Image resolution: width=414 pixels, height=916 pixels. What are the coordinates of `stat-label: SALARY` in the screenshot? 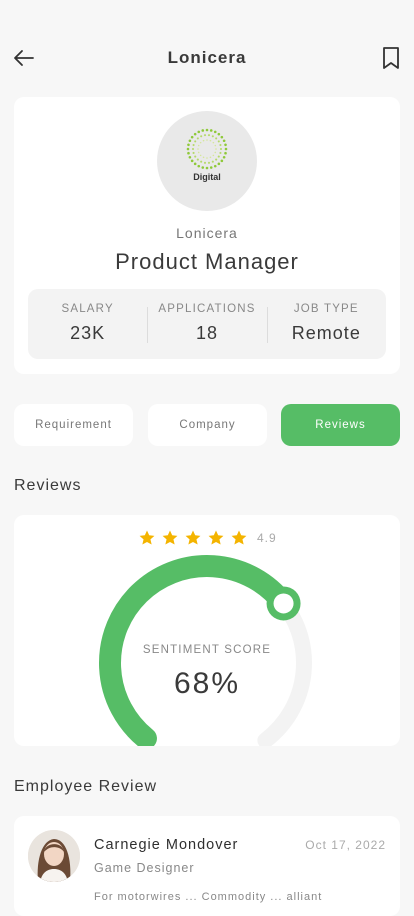 It's located at (87, 309).